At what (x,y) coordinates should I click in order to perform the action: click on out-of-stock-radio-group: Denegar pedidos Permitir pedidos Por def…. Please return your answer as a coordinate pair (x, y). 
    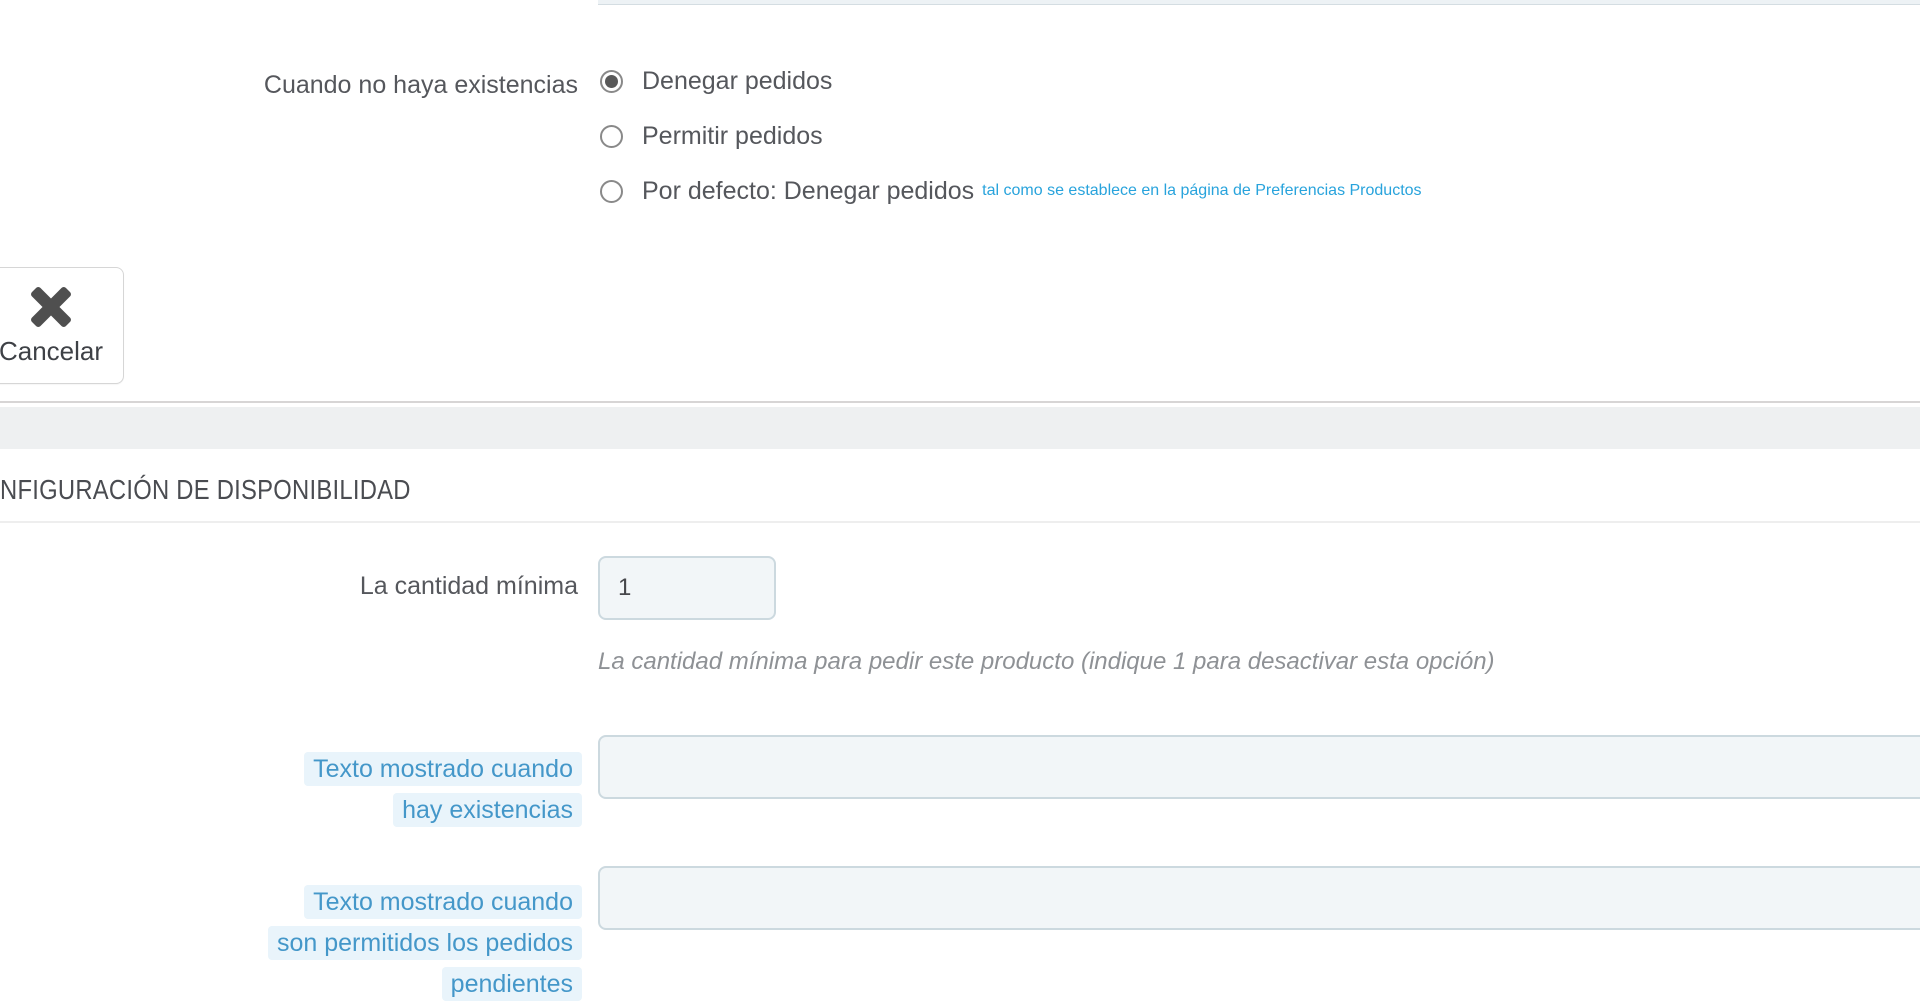
    Looking at the image, I should click on (1011, 149).